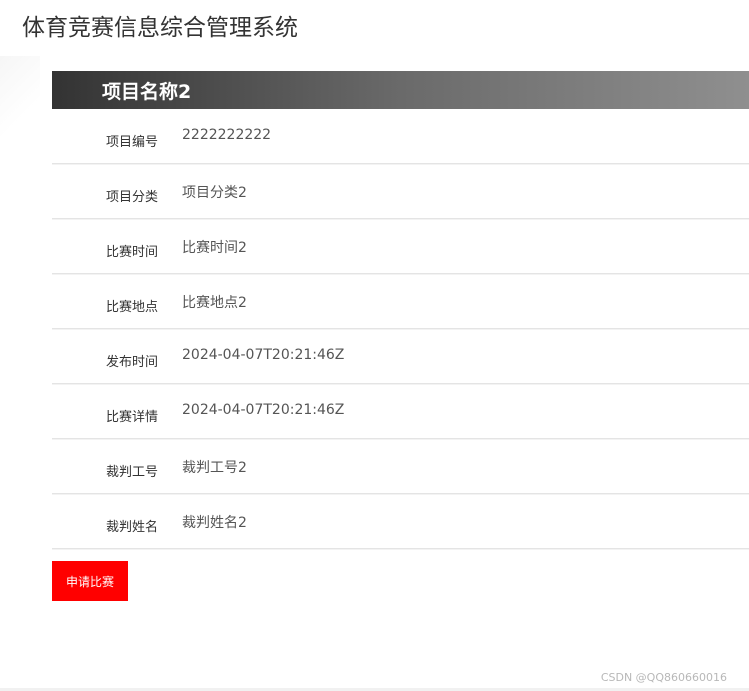  Describe the element at coordinates (214, 248) in the screenshot. I see `field-value: 比赛时间2` at that location.